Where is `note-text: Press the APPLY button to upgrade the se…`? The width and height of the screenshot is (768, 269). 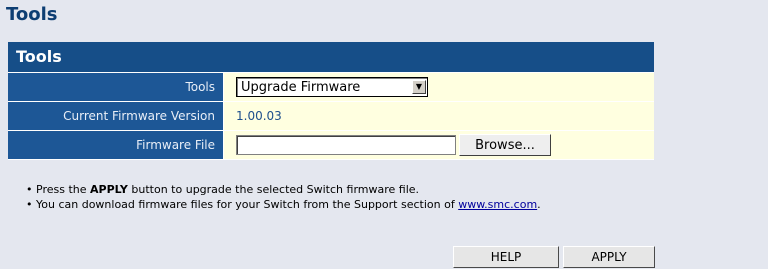 note-text: Press the APPLY button to upgrade the se… is located at coordinates (228, 189).